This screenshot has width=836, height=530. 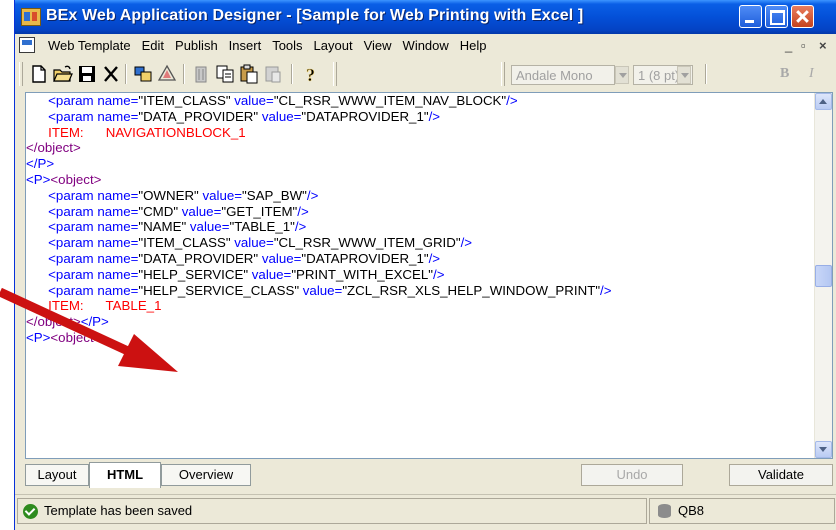 I want to click on mdi-restore-icon: ▫, so click(x=803, y=45).